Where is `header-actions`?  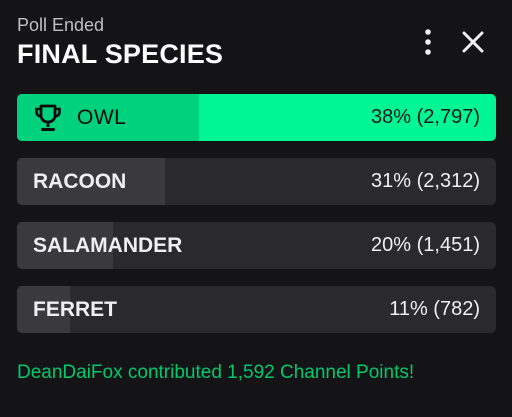
header-actions is located at coordinates (454, 42).